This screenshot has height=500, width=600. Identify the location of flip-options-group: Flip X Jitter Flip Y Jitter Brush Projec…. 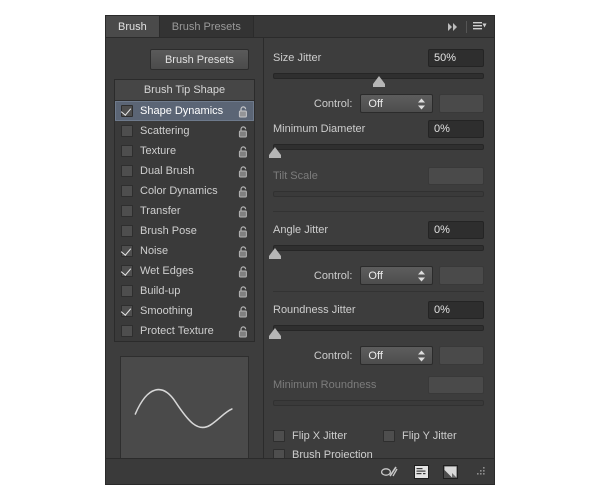
(378, 444).